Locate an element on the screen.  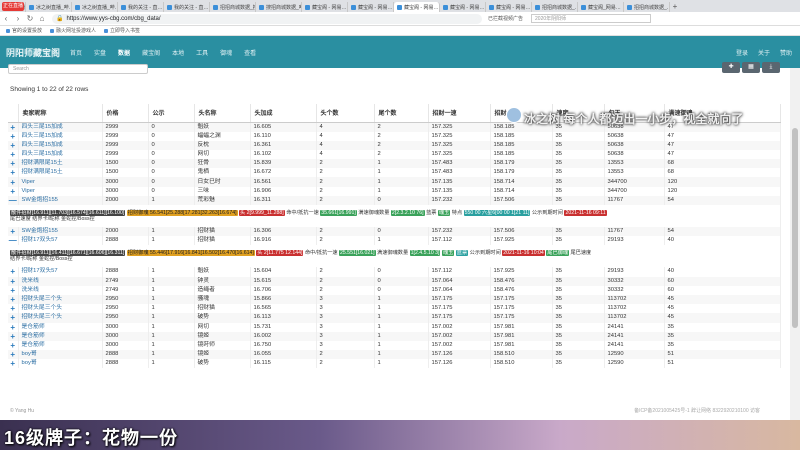
nav-realtime: 实盘 is located at coordinates (100, 52).